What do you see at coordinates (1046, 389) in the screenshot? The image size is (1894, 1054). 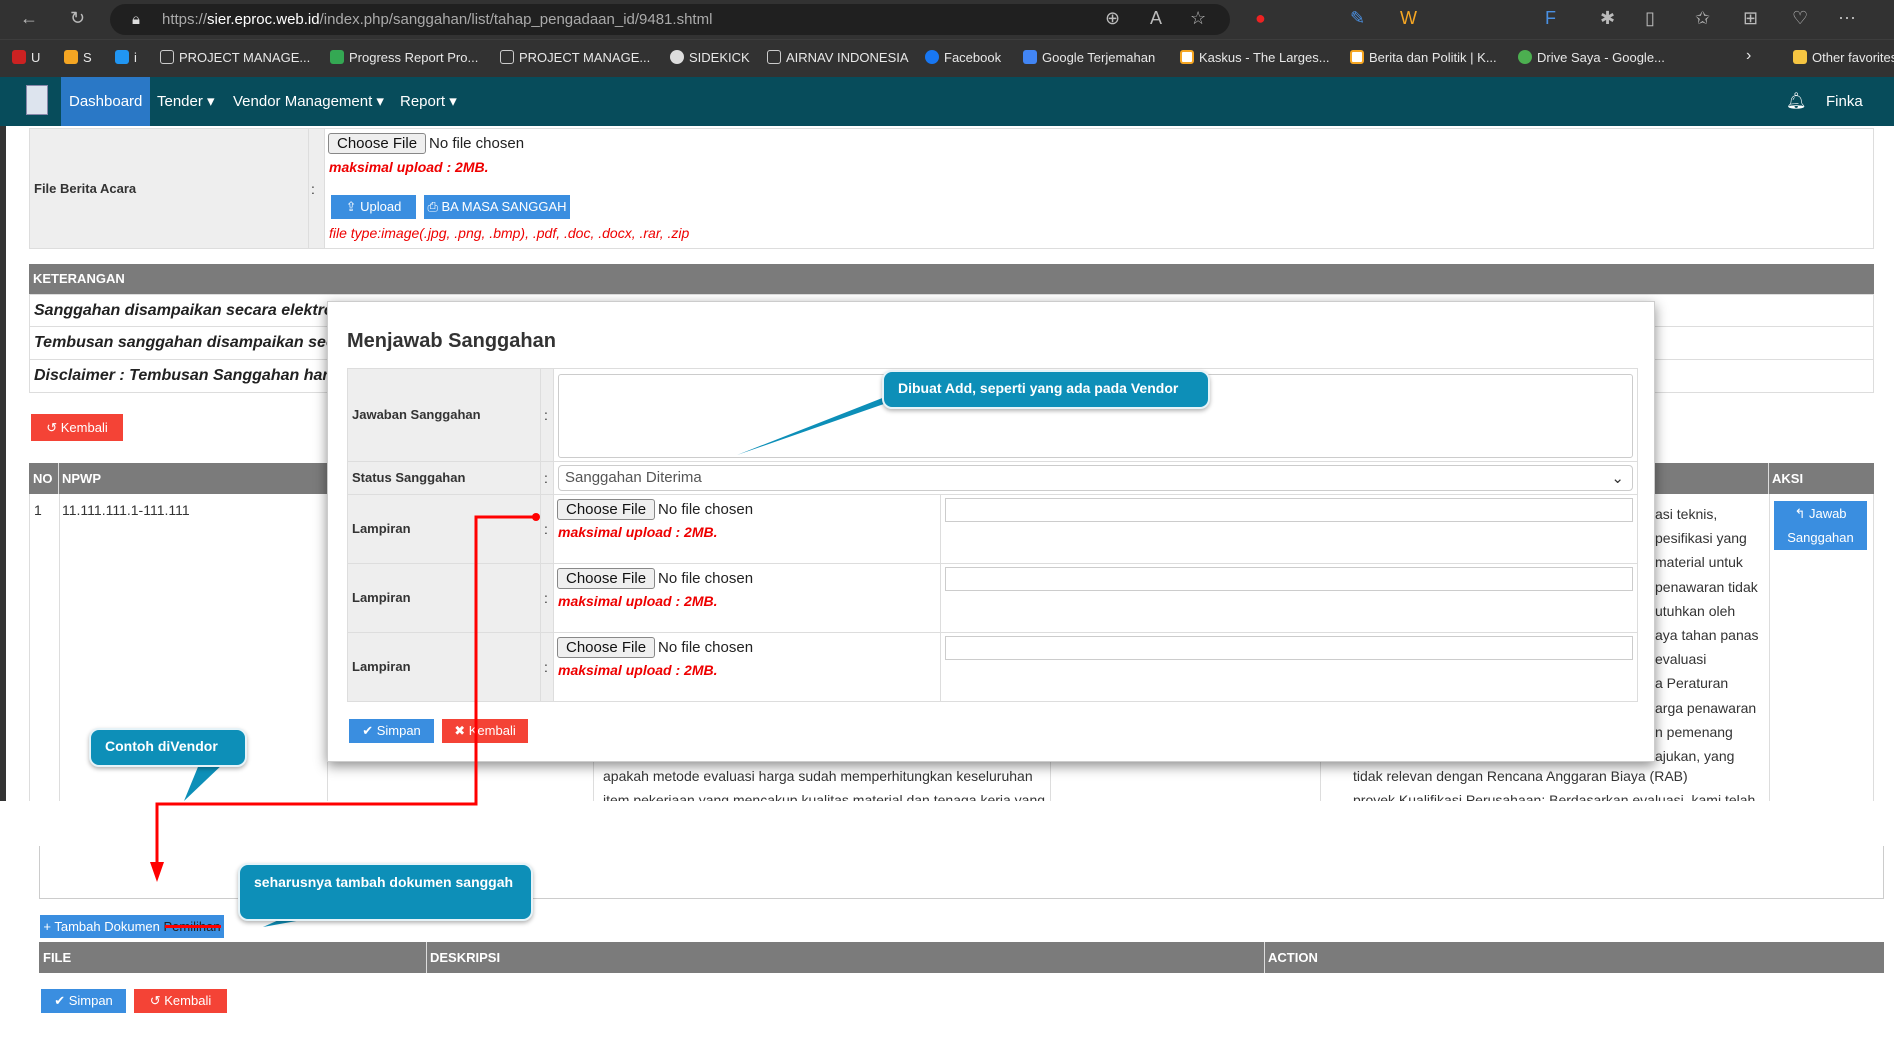 I see `callout-add-note: Dibuat Add, seperti yang ada pada Vendor` at bounding box center [1046, 389].